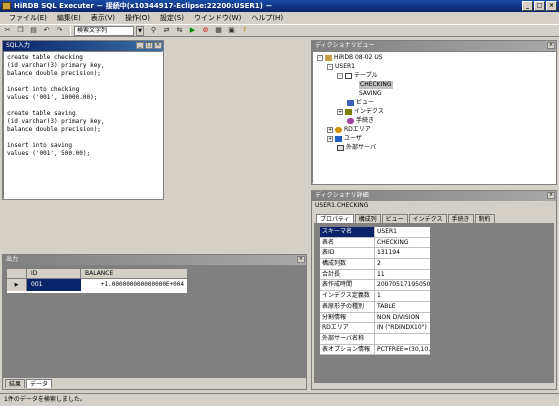 The width and height of the screenshot is (559, 406). I want to click on menu-help: ヘルプ(H), so click(267, 18).